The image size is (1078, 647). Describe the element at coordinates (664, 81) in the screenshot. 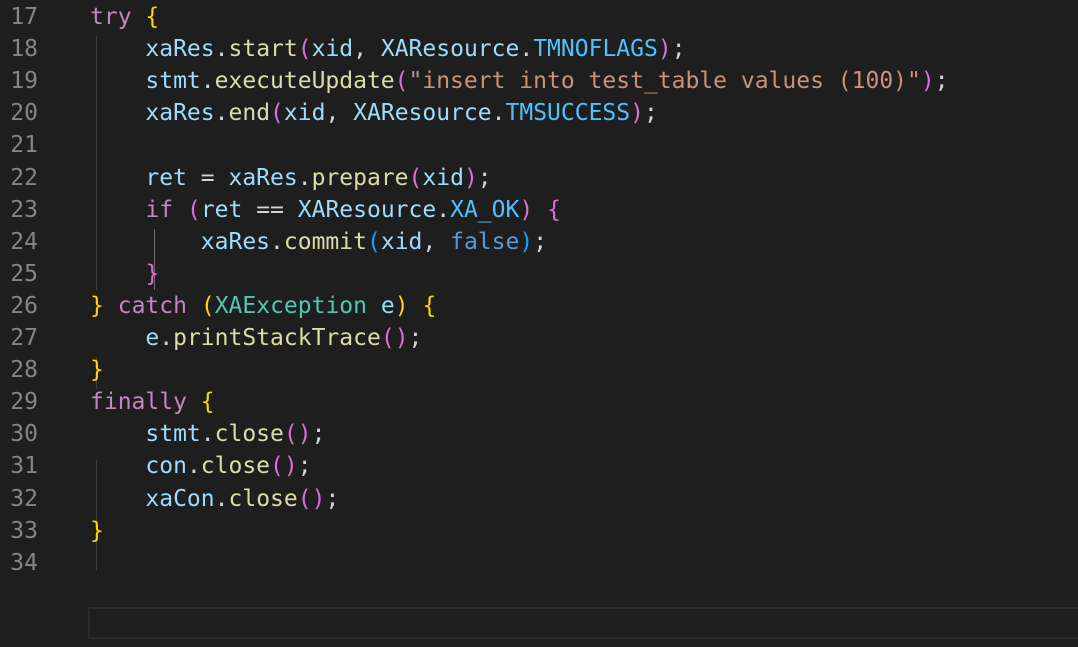

I see `code-token: "insert into test_table values (100)"` at that location.